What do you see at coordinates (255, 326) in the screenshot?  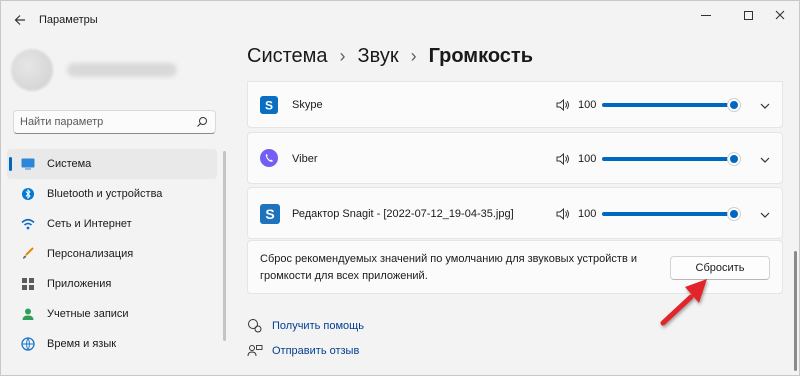 I see `help-icon` at bounding box center [255, 326].